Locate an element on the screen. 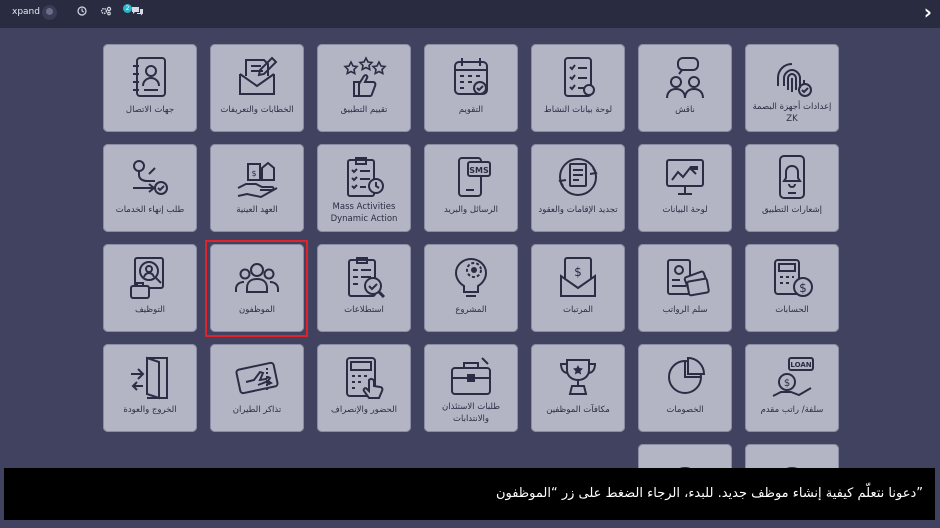  app-tile-label: لوحة بيانات النشاط is located at coordinates (578, 110).